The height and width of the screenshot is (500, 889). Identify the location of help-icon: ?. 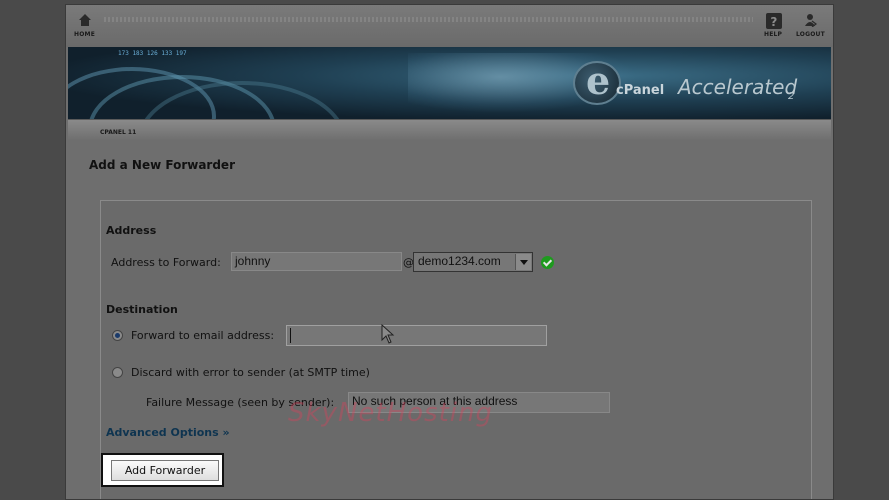
(774, 21).